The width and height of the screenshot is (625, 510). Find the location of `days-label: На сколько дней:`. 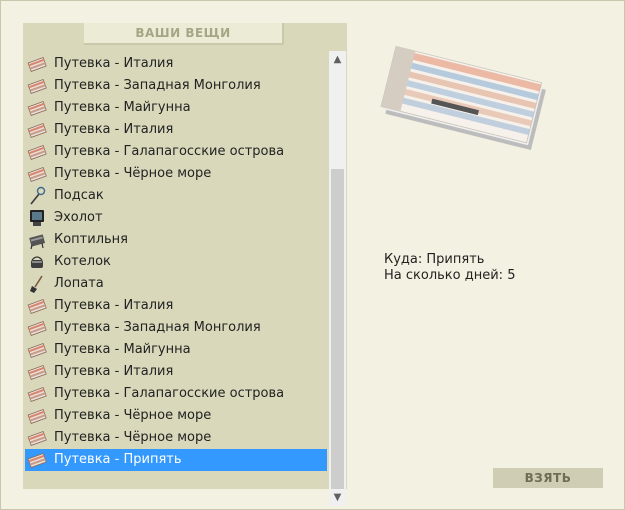

days-label: На сколько дней: is located at coordinates (444, 275).